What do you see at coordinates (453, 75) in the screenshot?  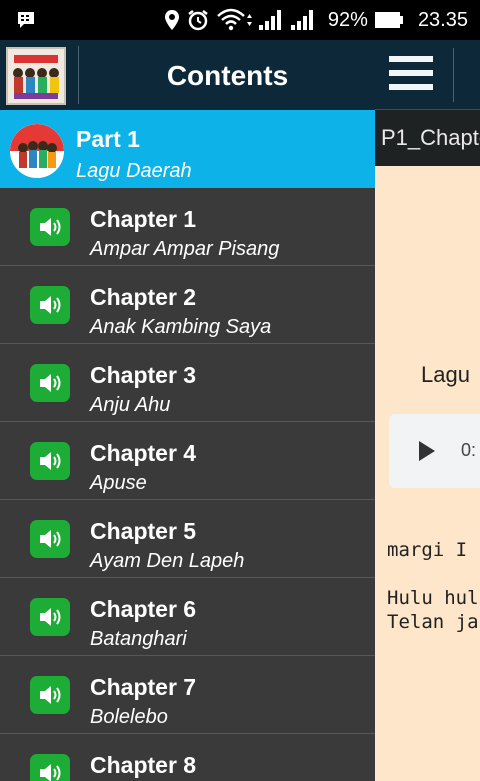 I see `toolbar-divider` at bounding box center [453, 75].